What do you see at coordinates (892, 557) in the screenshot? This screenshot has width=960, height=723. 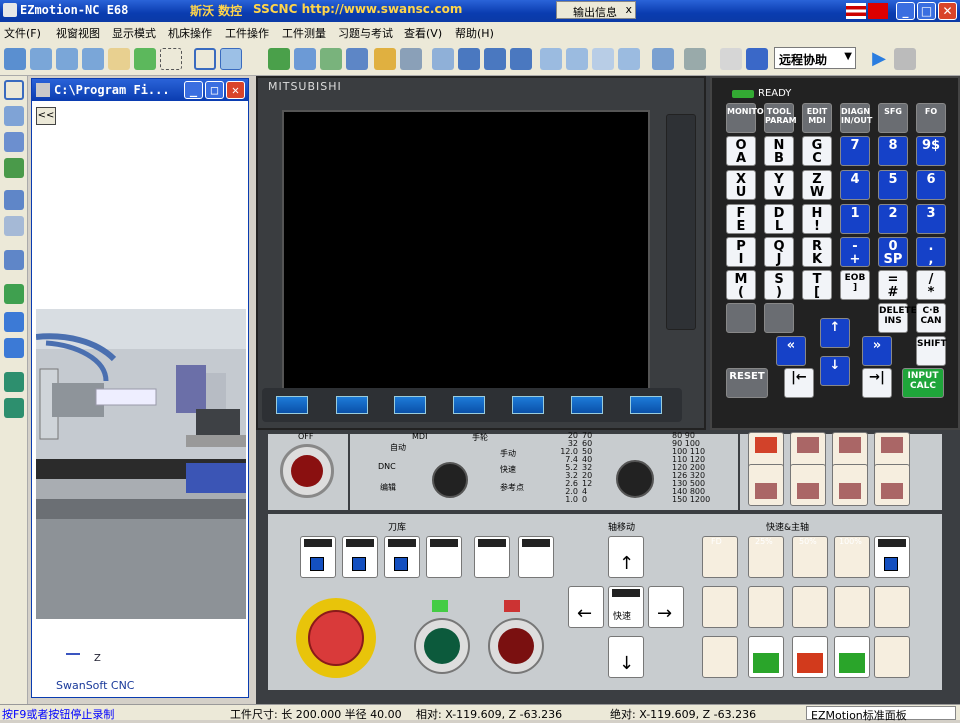 I see `right-blue-button` at bounding box center [892, 557].